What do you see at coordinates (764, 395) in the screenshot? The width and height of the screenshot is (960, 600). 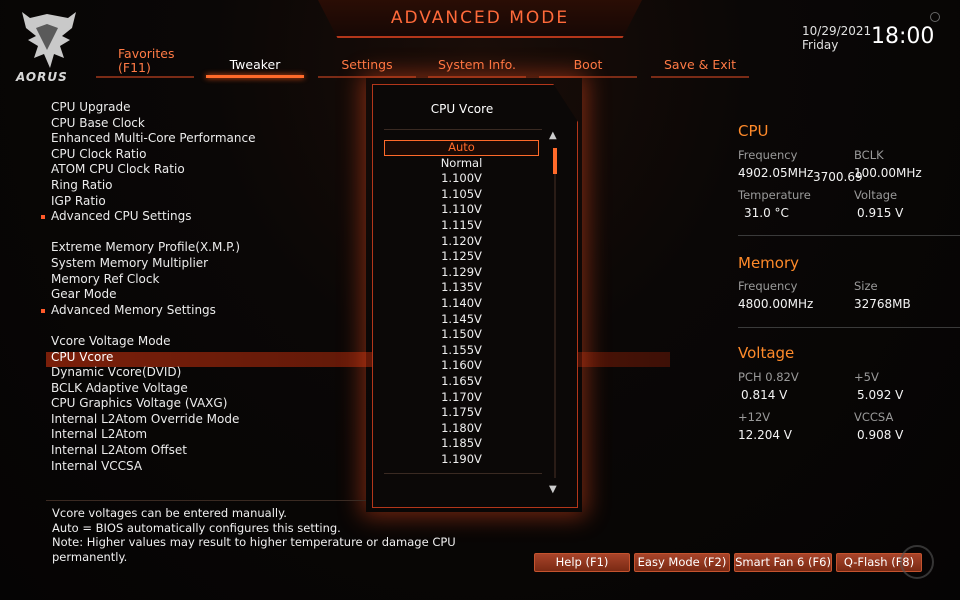 I see `pch-voltage-value: 0.814 V` at bounding box center [764, 395].